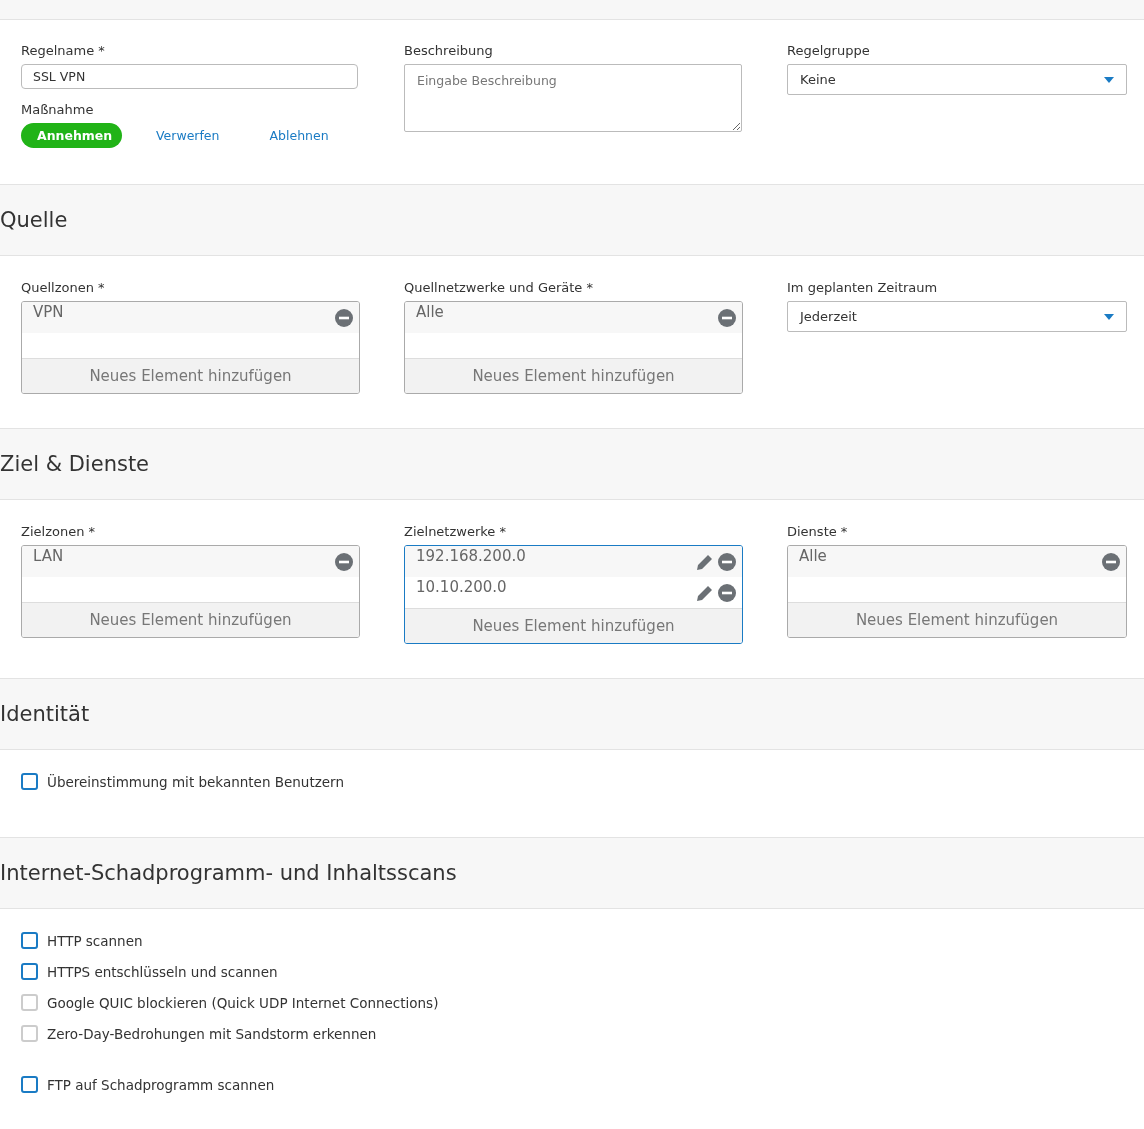  Describe the element at coordinates (863, 287) in the screenshot. I see `field-label: Im geplanten Zeitraum` at that location.